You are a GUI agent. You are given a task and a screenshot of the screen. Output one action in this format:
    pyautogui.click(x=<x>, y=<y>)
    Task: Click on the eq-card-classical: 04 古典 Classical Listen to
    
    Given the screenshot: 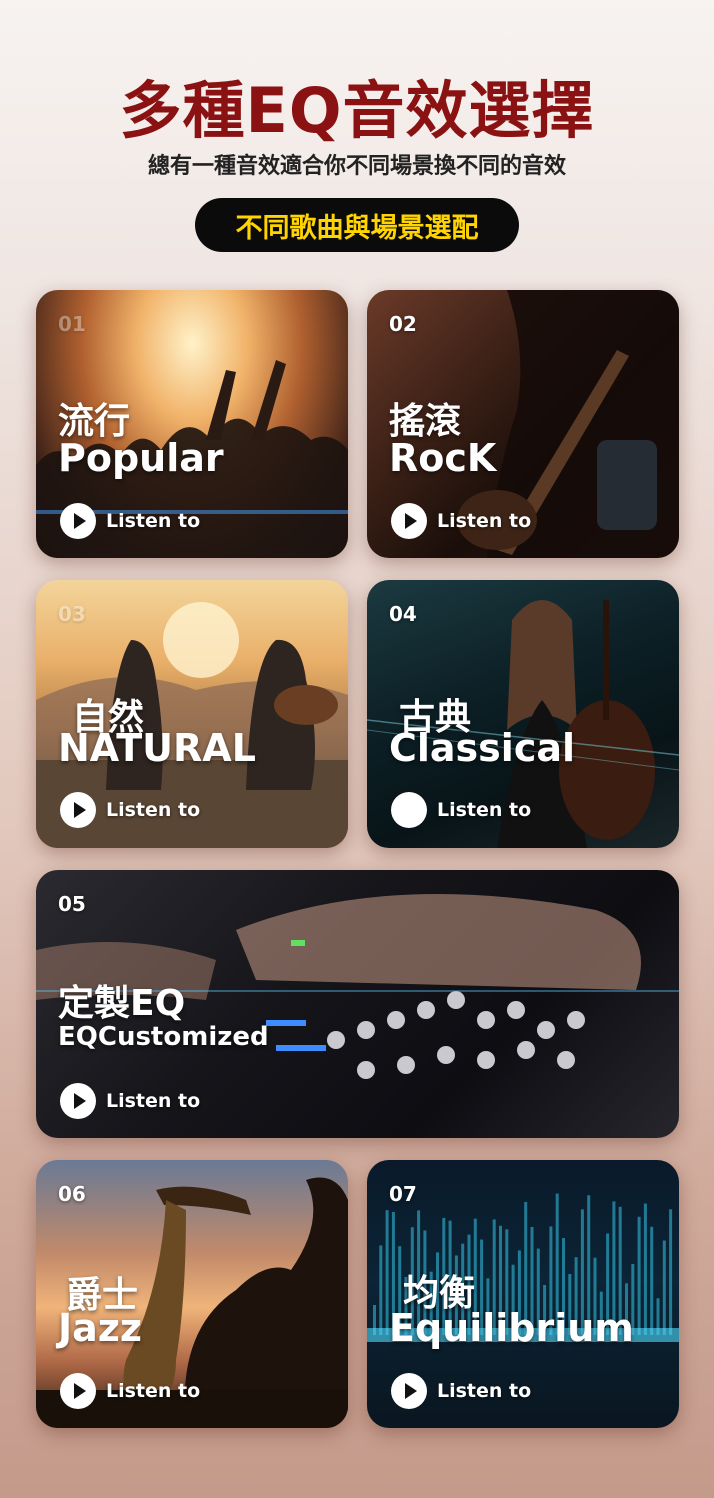 What is the action you would take?
    pyautogui.click(x=523, y=714)
    